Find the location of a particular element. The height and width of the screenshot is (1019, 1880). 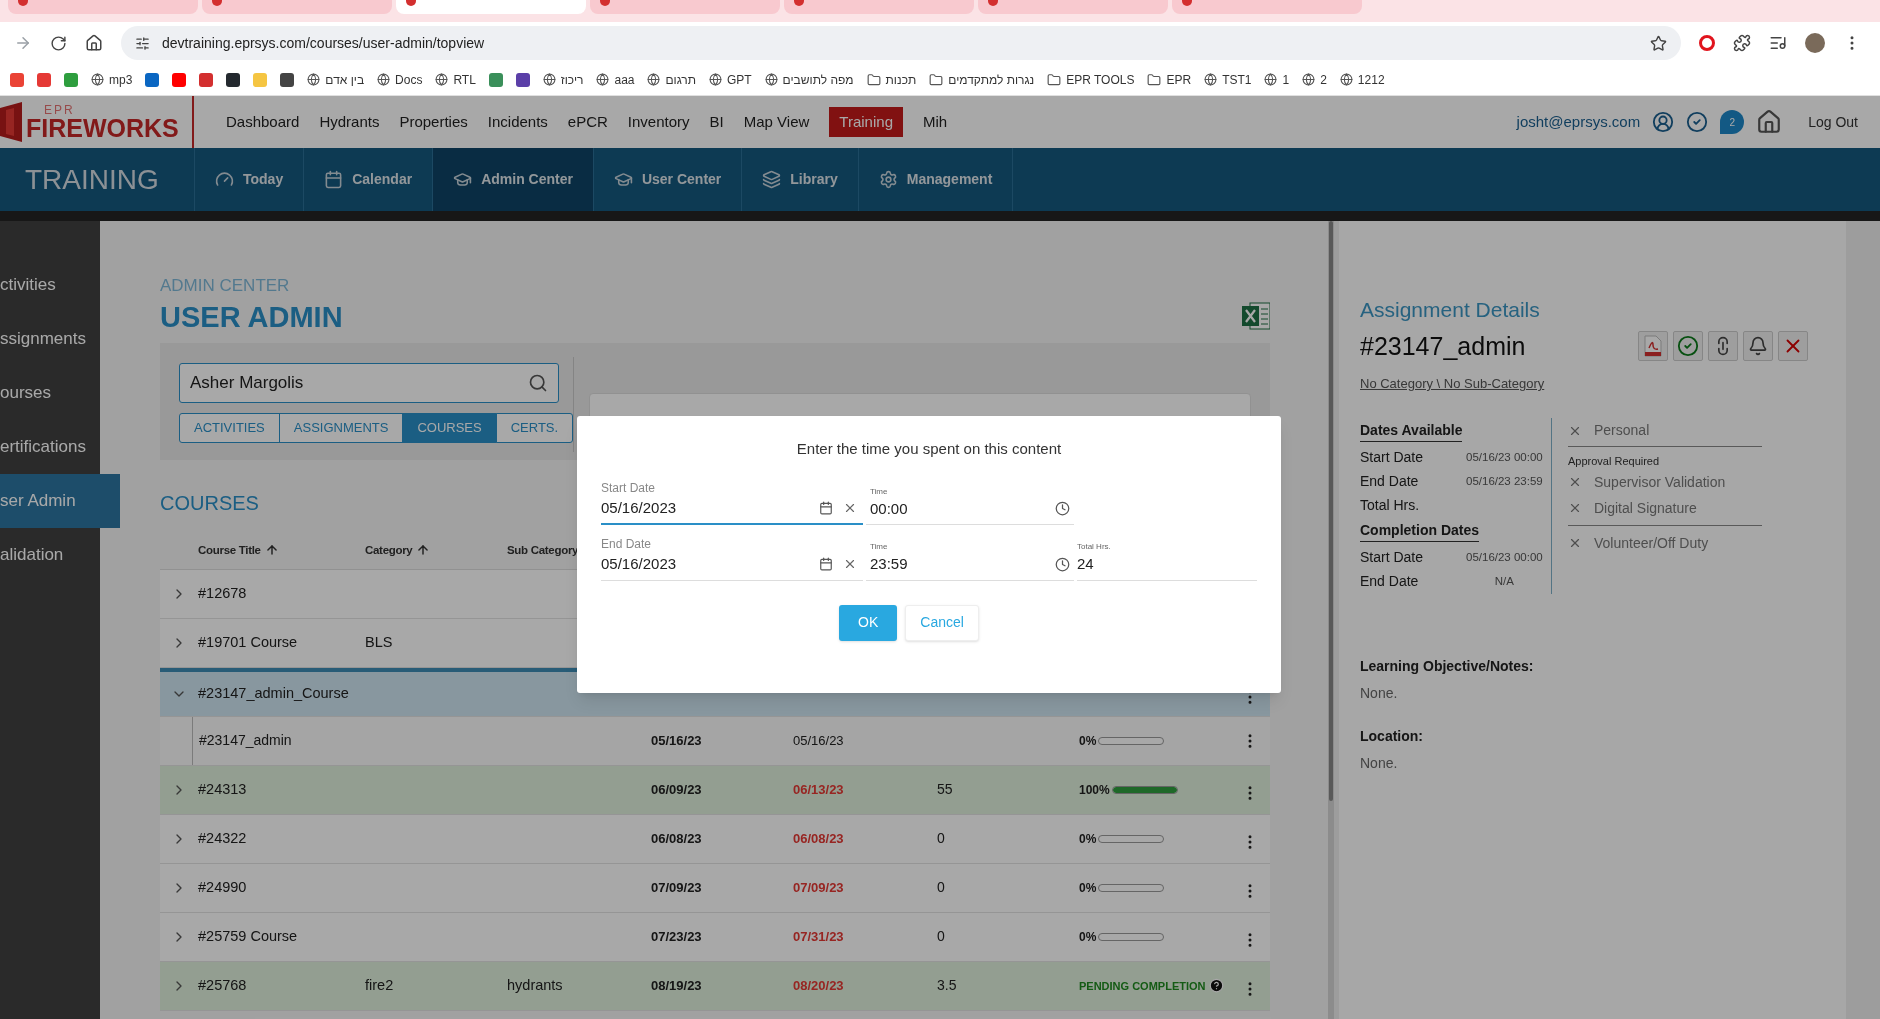

column-header: Category is located at coordinates (436, 550).